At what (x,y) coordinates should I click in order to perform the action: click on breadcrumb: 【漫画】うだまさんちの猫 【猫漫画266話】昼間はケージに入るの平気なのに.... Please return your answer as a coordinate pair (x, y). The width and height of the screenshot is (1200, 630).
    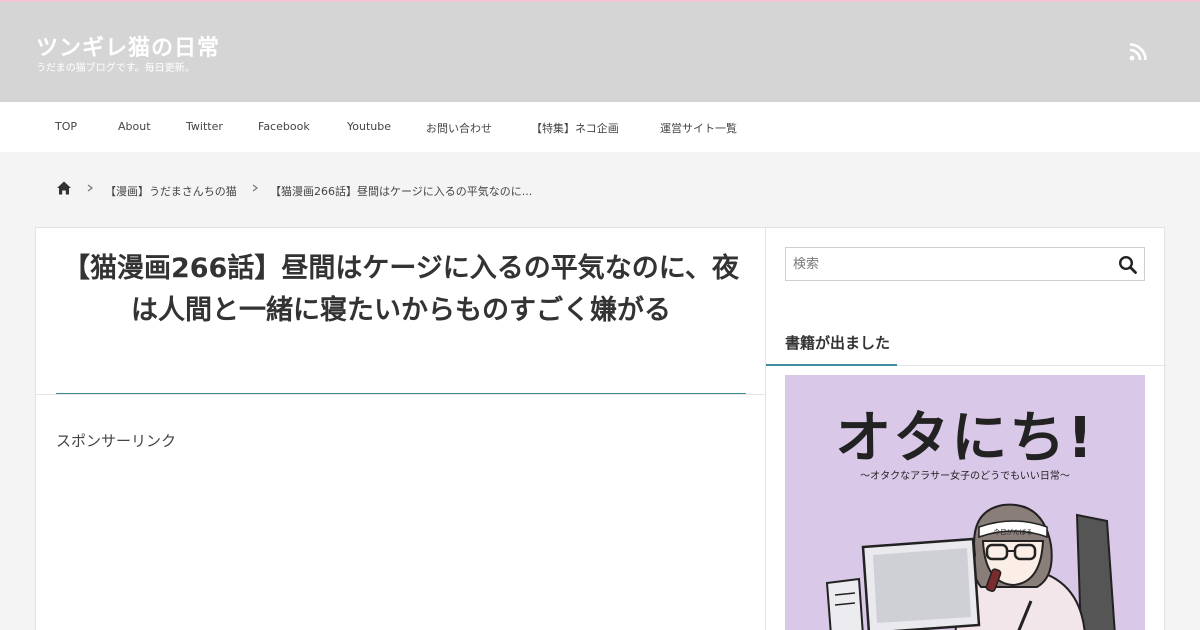
    Looking at the image, I should click on (600, 190).